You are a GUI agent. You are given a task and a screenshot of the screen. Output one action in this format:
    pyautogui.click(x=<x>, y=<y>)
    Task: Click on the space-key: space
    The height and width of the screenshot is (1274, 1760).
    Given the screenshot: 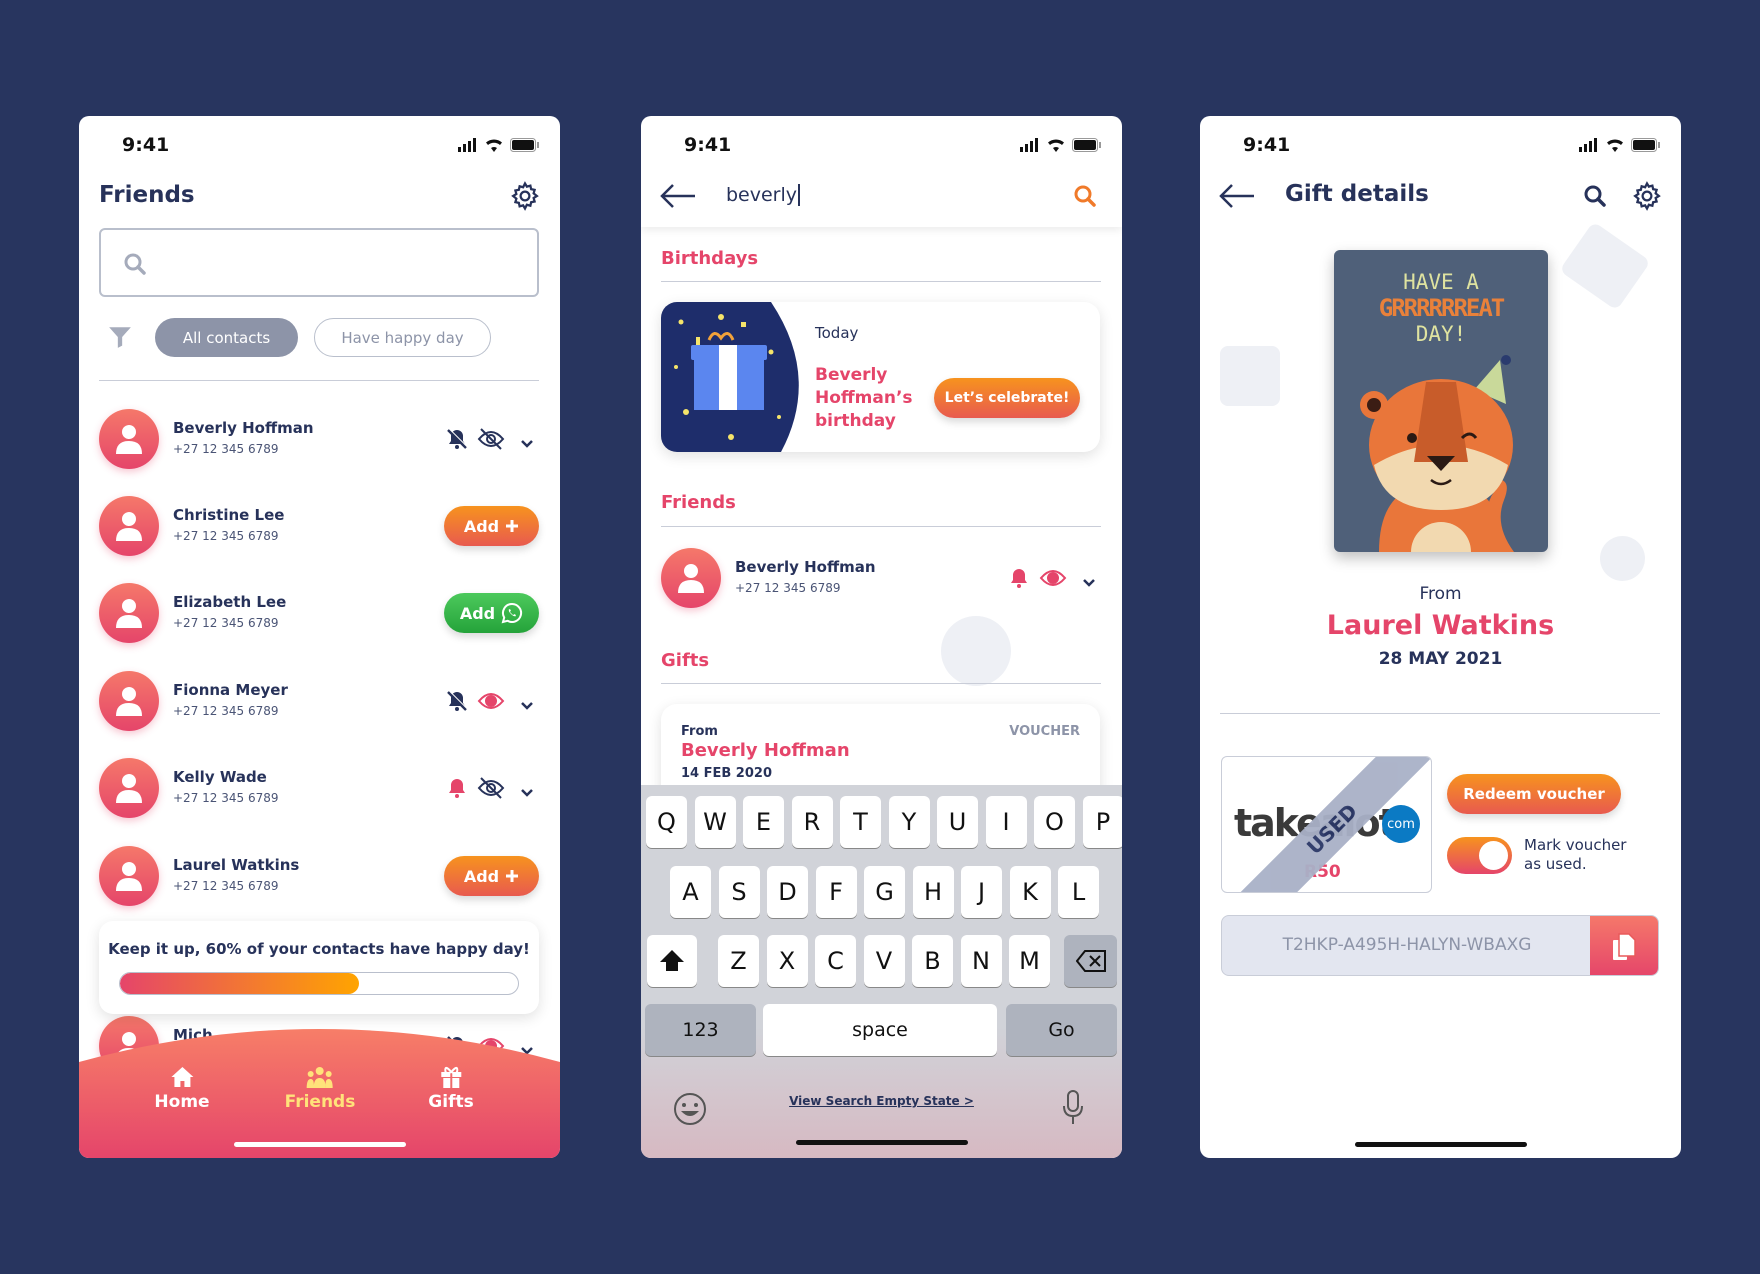 What is the action you would take?
    pyautogui.click(x=880, y=1030)
    